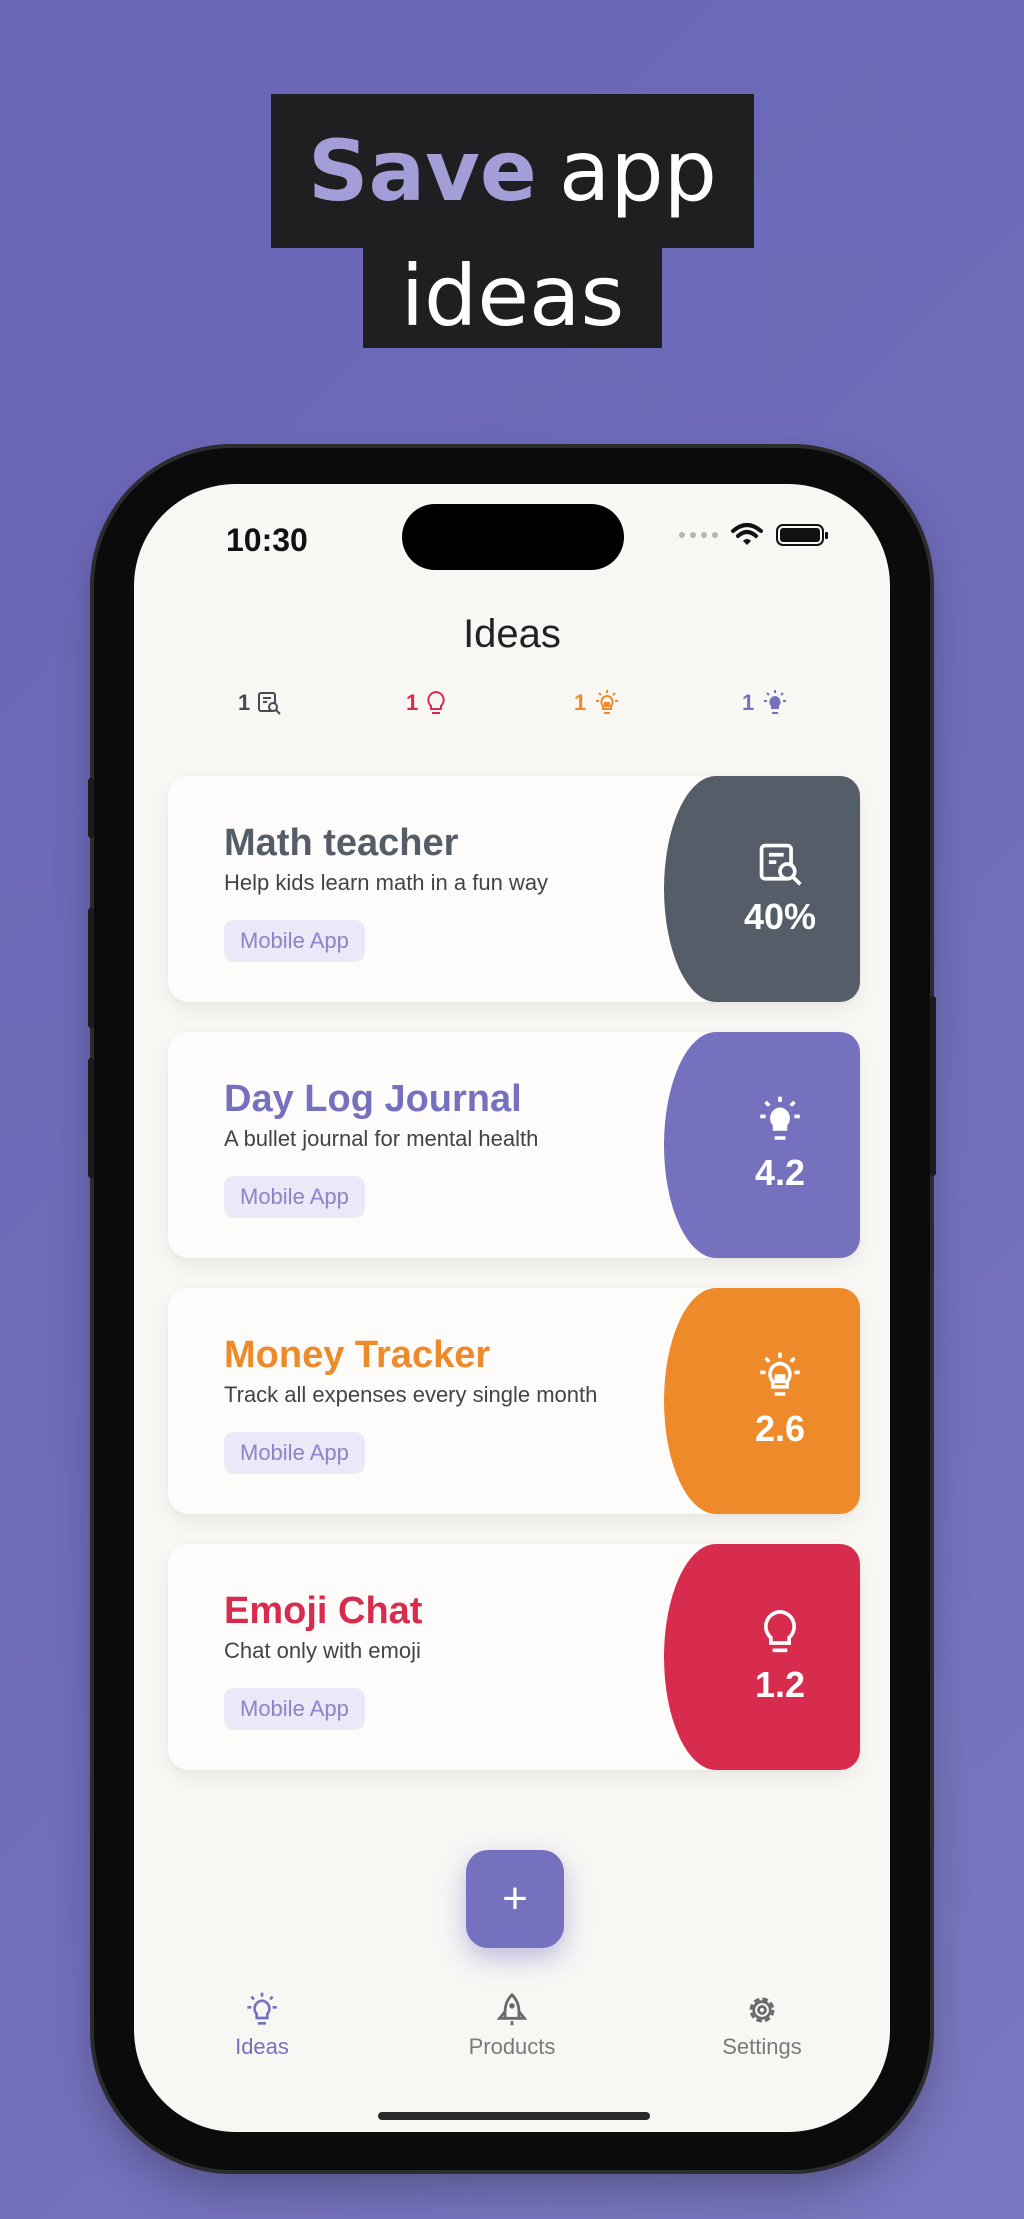  What do you see at coordinates (422, 171) in the screenshot?
I see `headline-strong: Save` at bounding box center [422, 171].